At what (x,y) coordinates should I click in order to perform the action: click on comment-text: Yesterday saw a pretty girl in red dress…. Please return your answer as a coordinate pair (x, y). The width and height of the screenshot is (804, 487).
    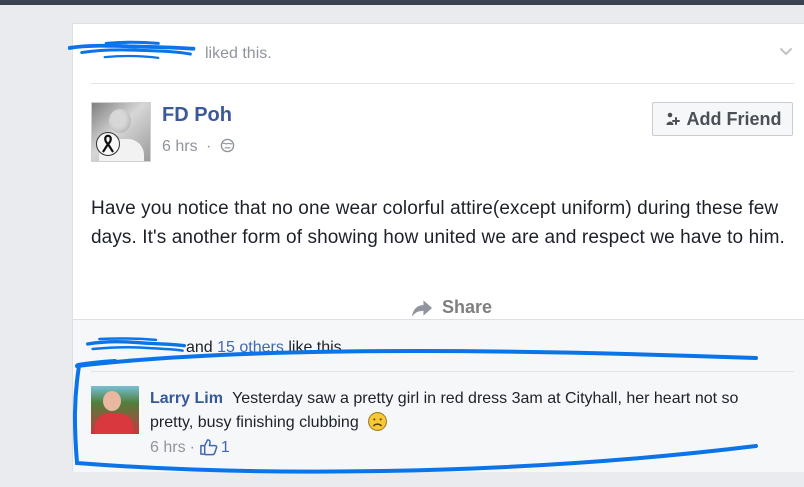
    Looking at the image, I should click on (444, 410).